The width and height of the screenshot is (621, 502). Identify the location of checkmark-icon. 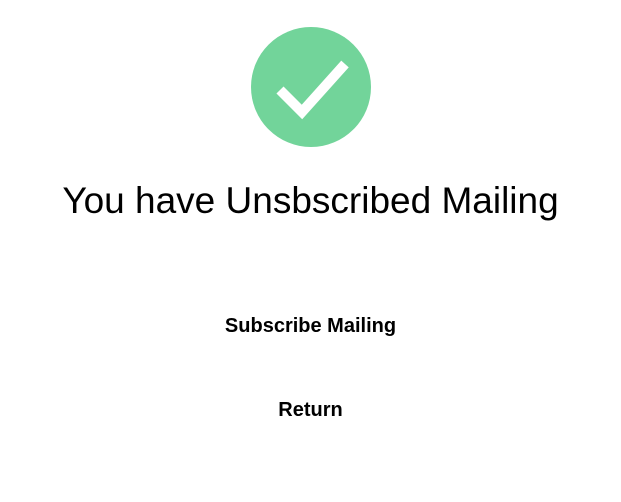
(312, 90).